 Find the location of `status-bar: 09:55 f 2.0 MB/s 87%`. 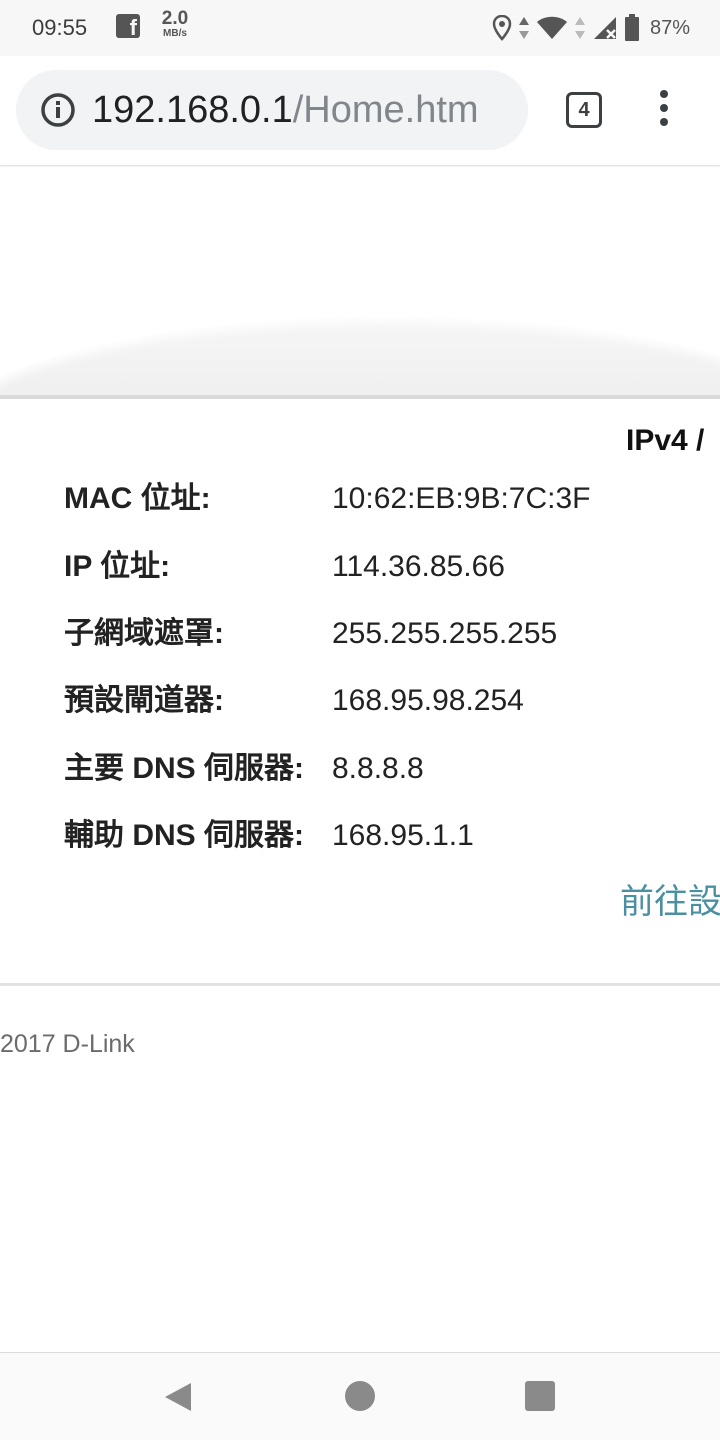

status-bar: 09:55 f 2.0 MB/s 87% is located at coordinates (360, 28).